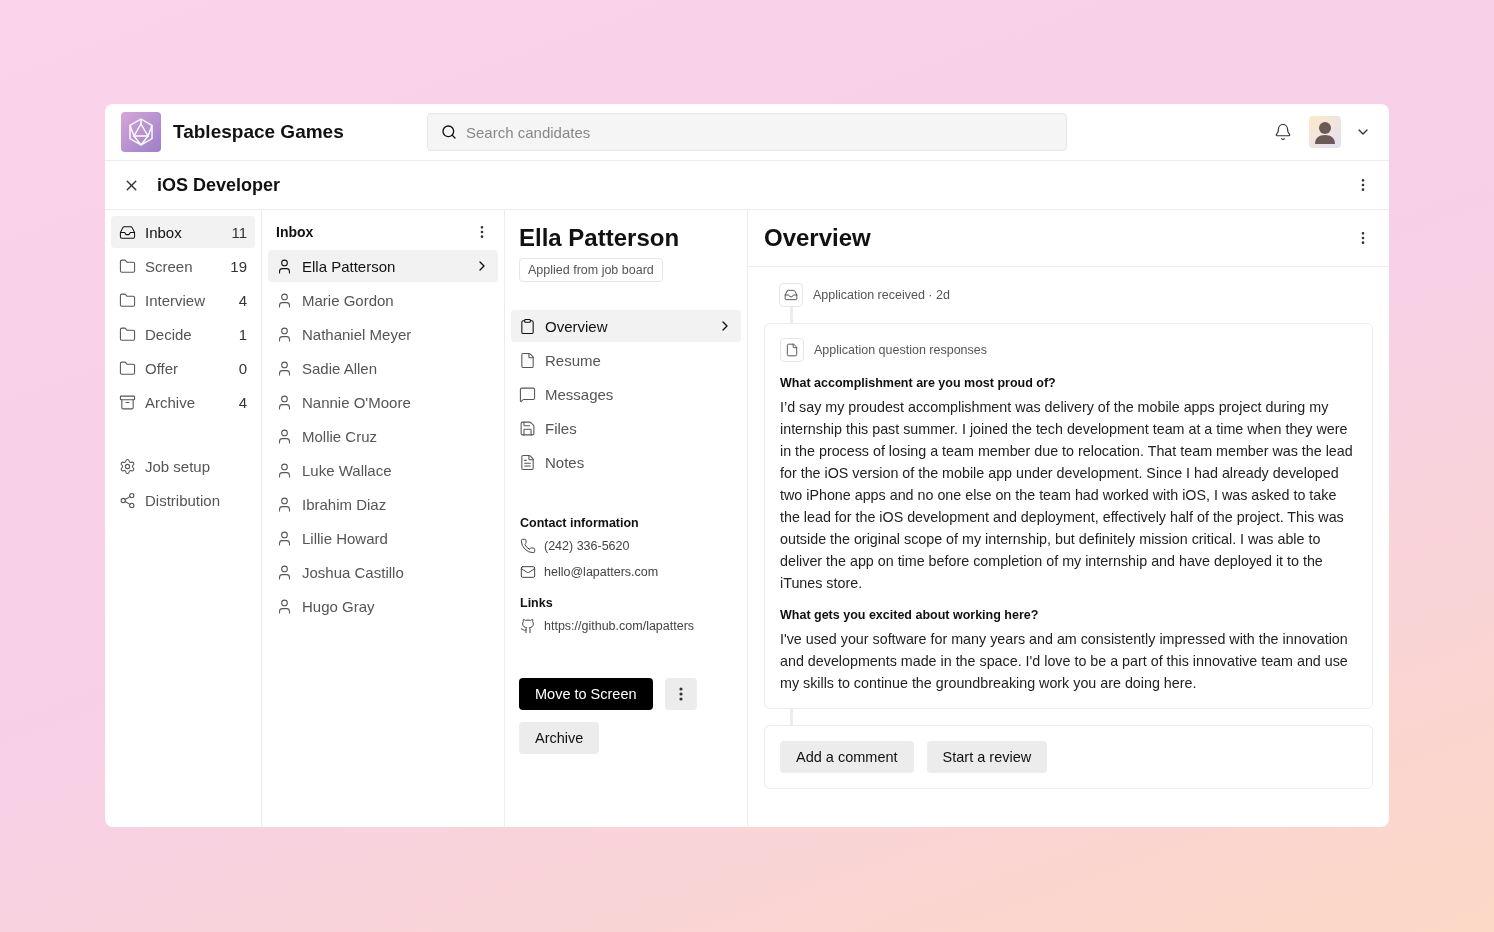 This screenshot has height=932, width=1494. Describe the element at coordinates (527, 394) in the screenshot. I see `message-icon` at that location.